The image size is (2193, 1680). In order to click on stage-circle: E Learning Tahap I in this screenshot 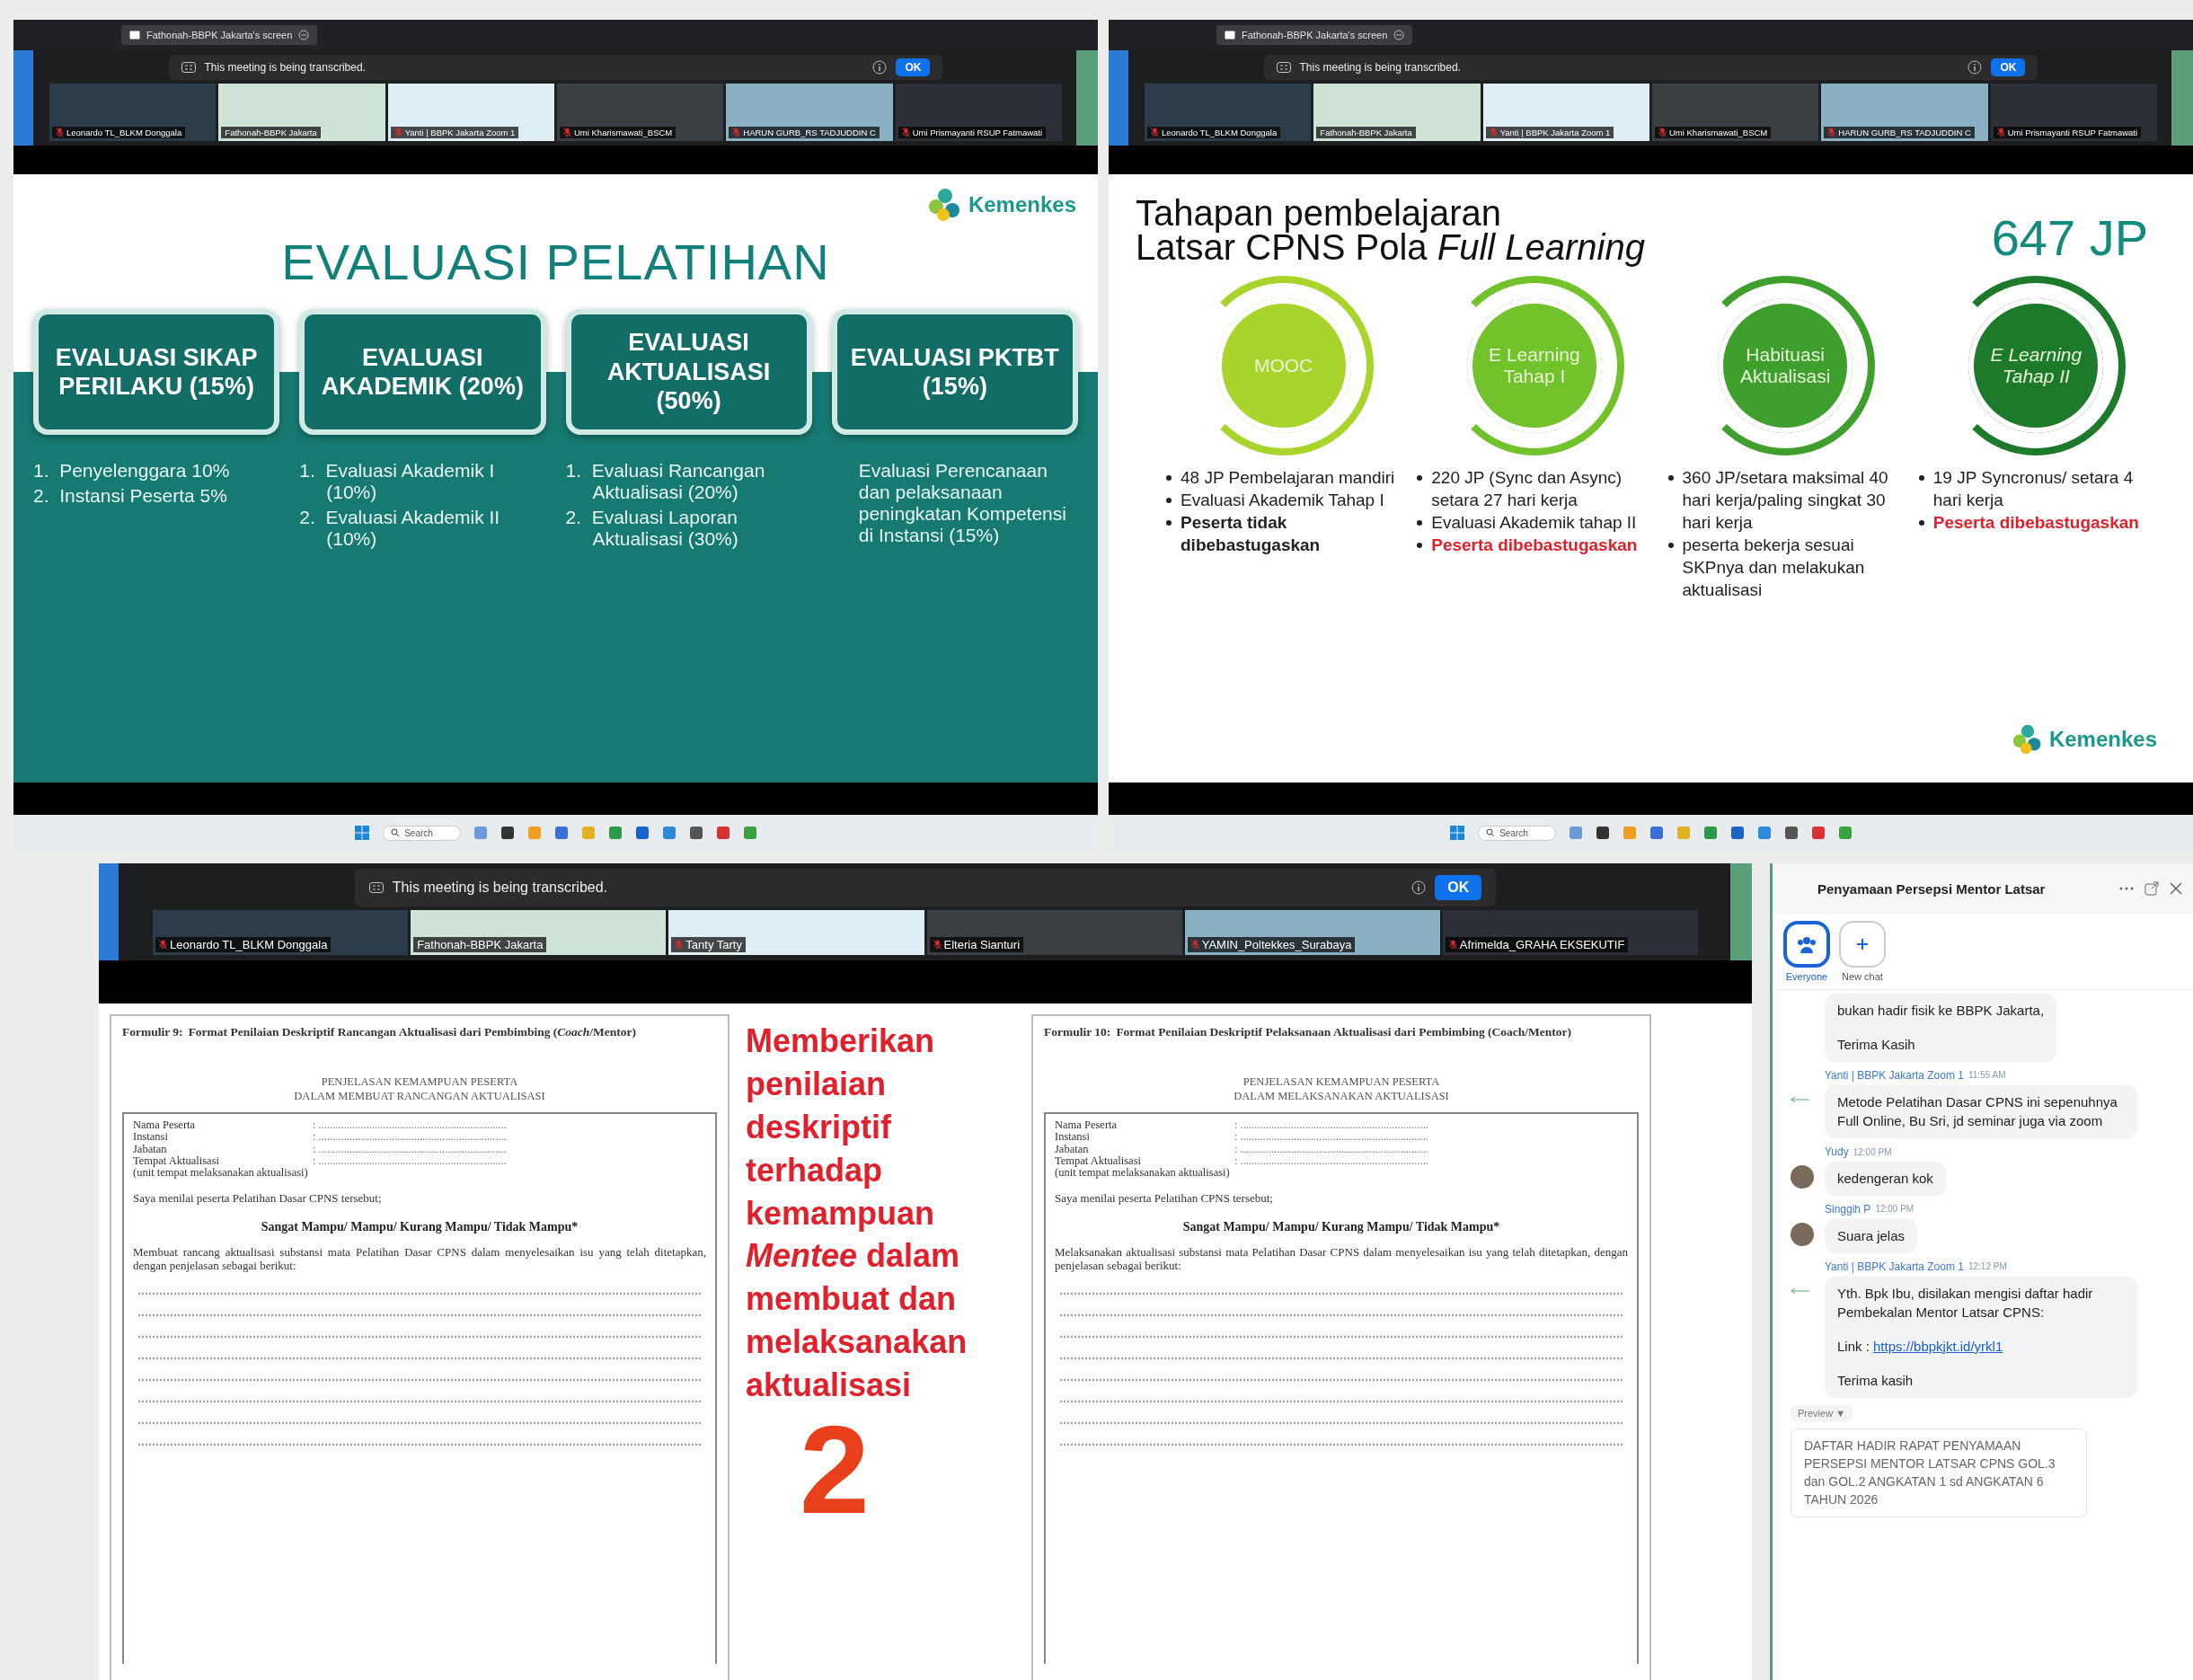, I will do `click(1534, 365)`.